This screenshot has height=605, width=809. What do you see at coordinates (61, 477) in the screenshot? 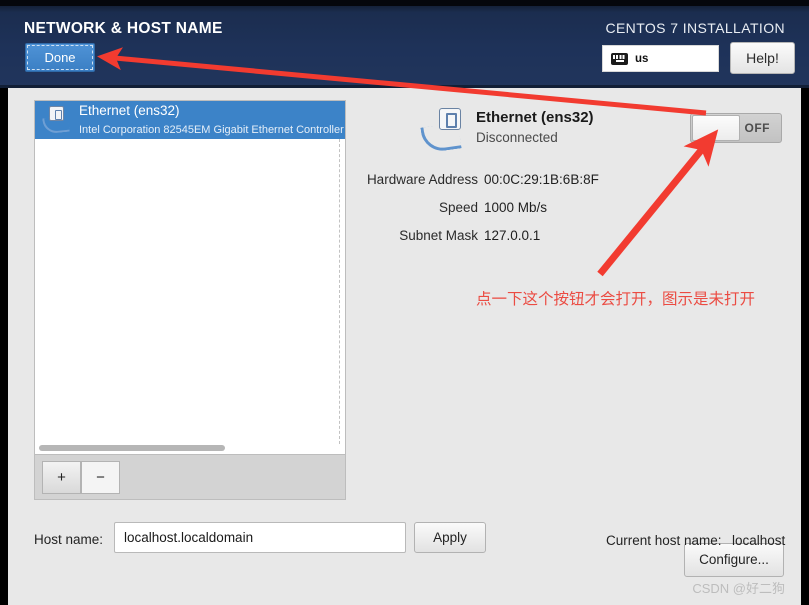
I see `add-device-button: +` at bounding box center [61, 477].